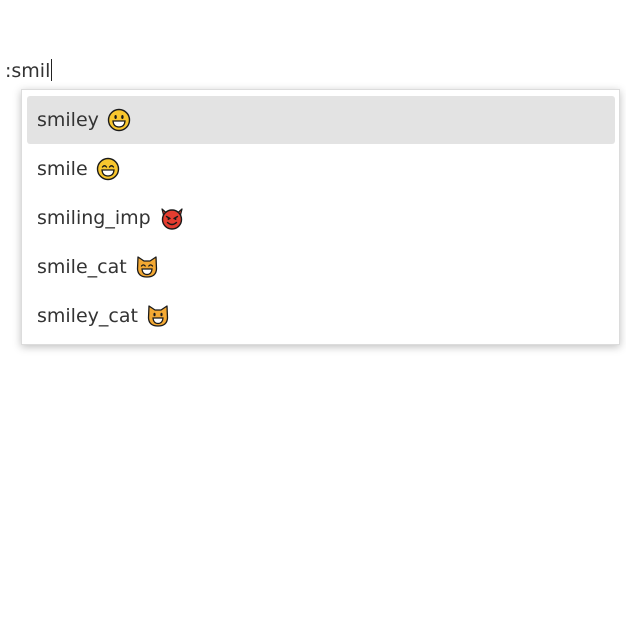 This screenshot has height=626, width=626. I want to click on option-label: smiley_cat, so click(87, 316).